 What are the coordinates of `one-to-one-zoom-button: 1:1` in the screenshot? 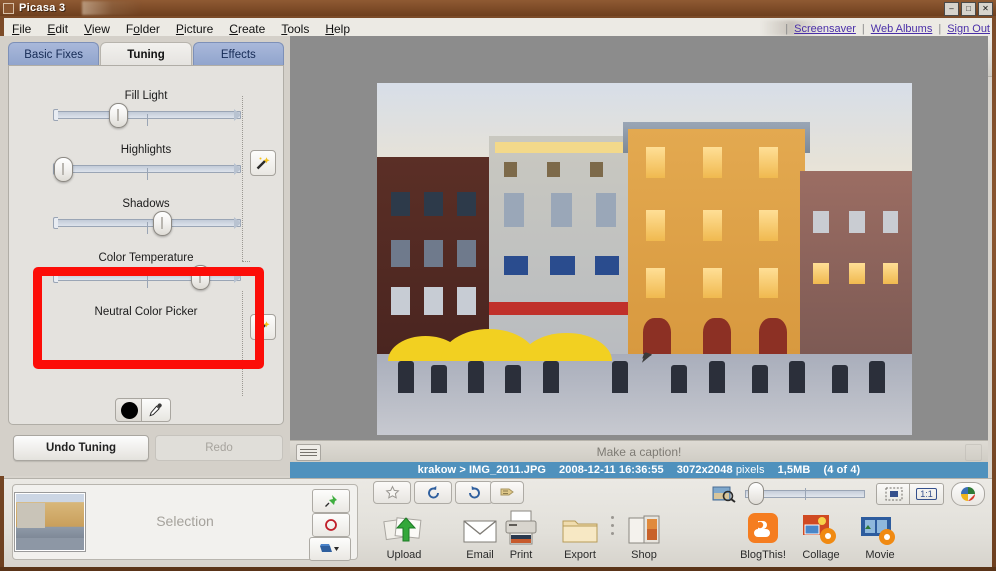 It's located at (926, 494).